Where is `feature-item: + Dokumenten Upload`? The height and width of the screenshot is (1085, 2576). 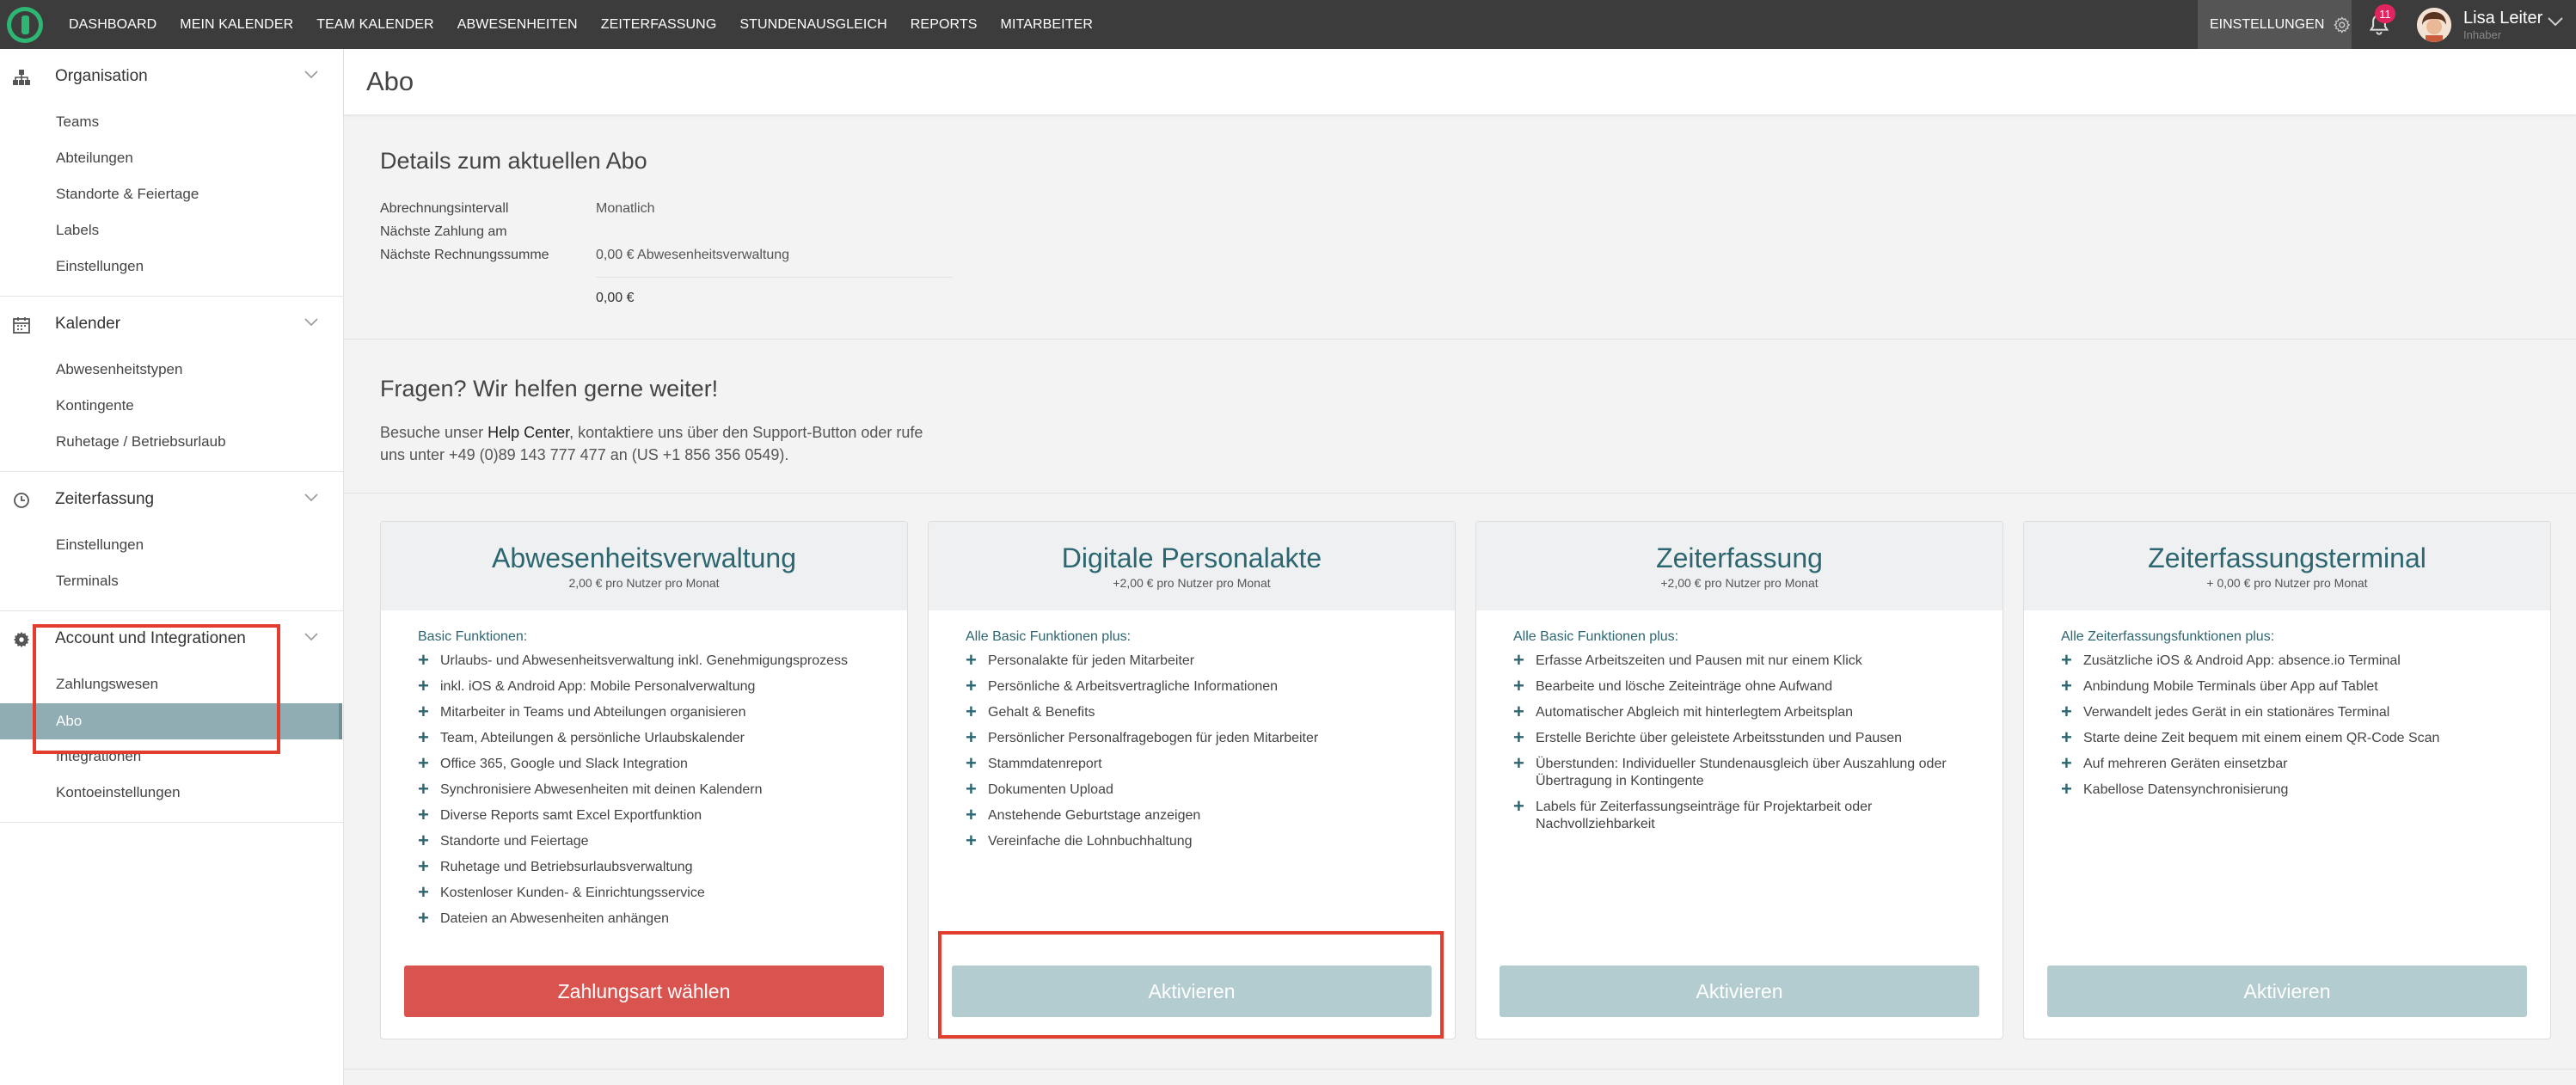 feature-item: + Dokumenten Upload is located at coordinates (1210, 789).